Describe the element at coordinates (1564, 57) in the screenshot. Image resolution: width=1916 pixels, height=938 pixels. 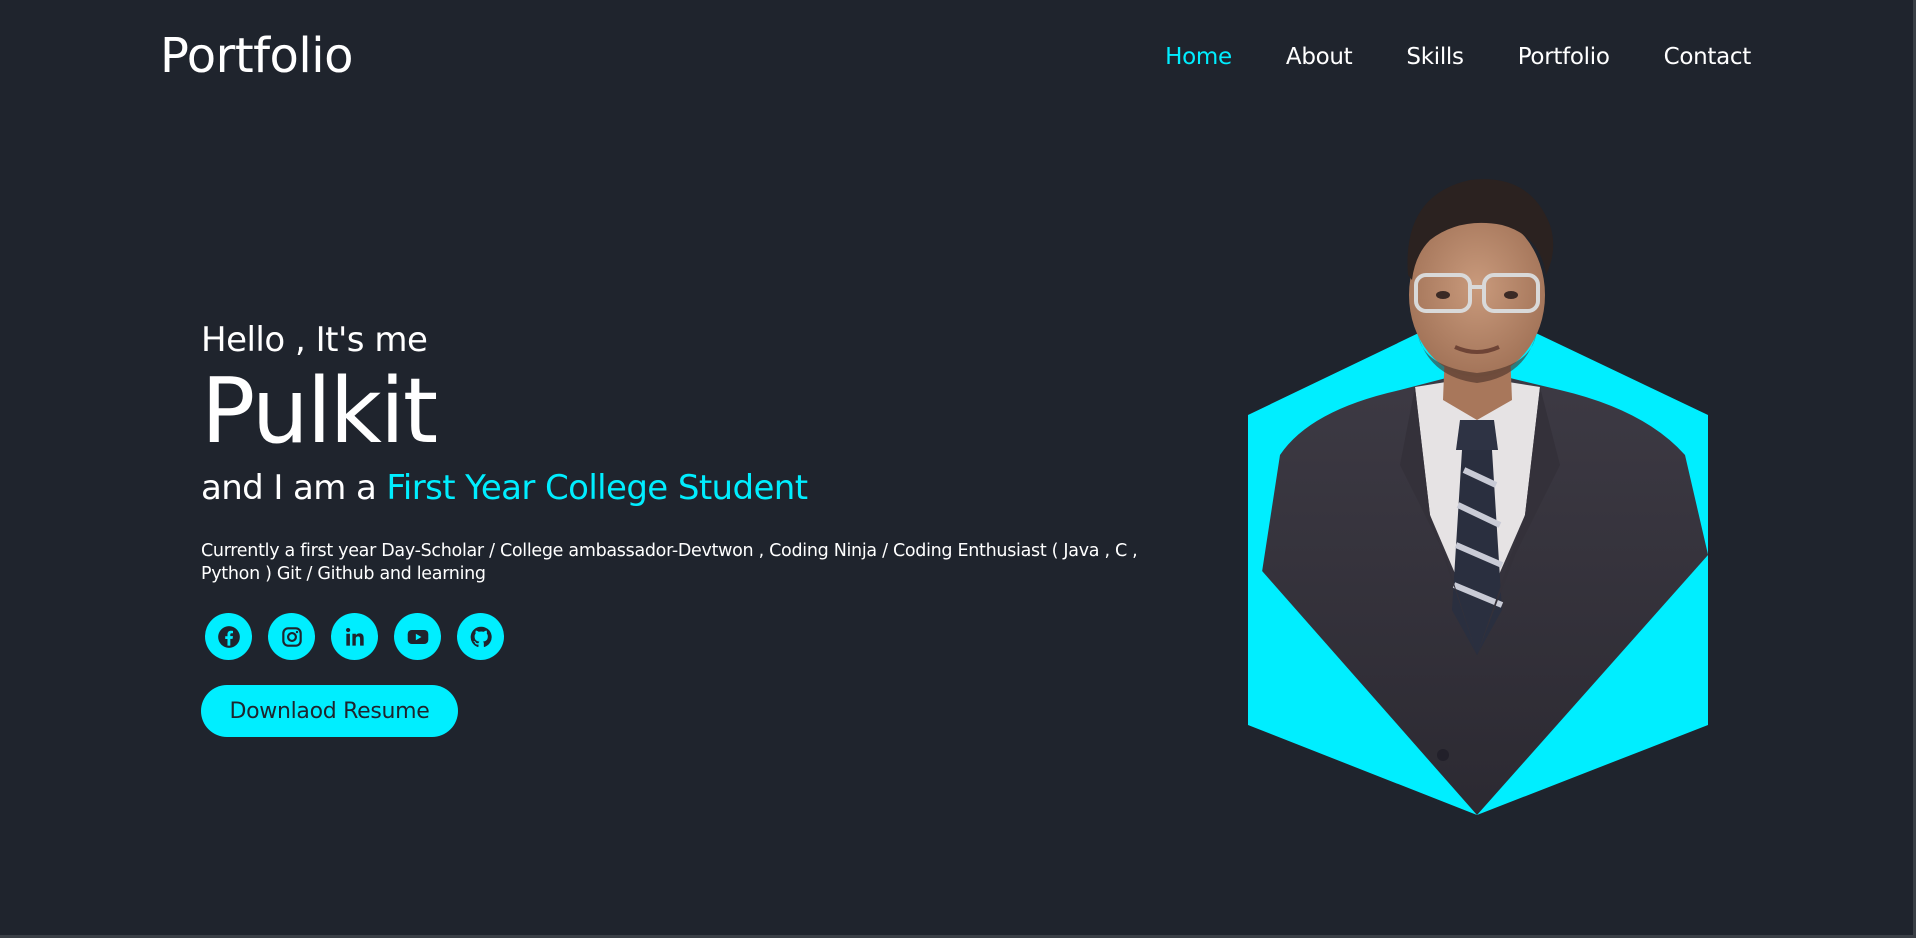
I see `nav-portfolio: Portfolio` at that location.